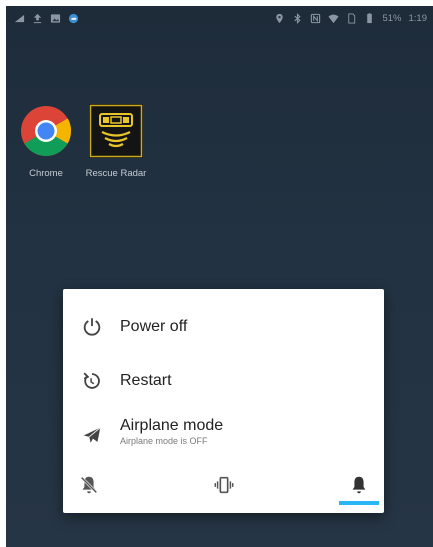 Image resolution: width=433 pixels, height=547 pixels. Describe the element at coordinates (392, 18) in the screenshot. I see `battery-percentage: 51%` at that location.